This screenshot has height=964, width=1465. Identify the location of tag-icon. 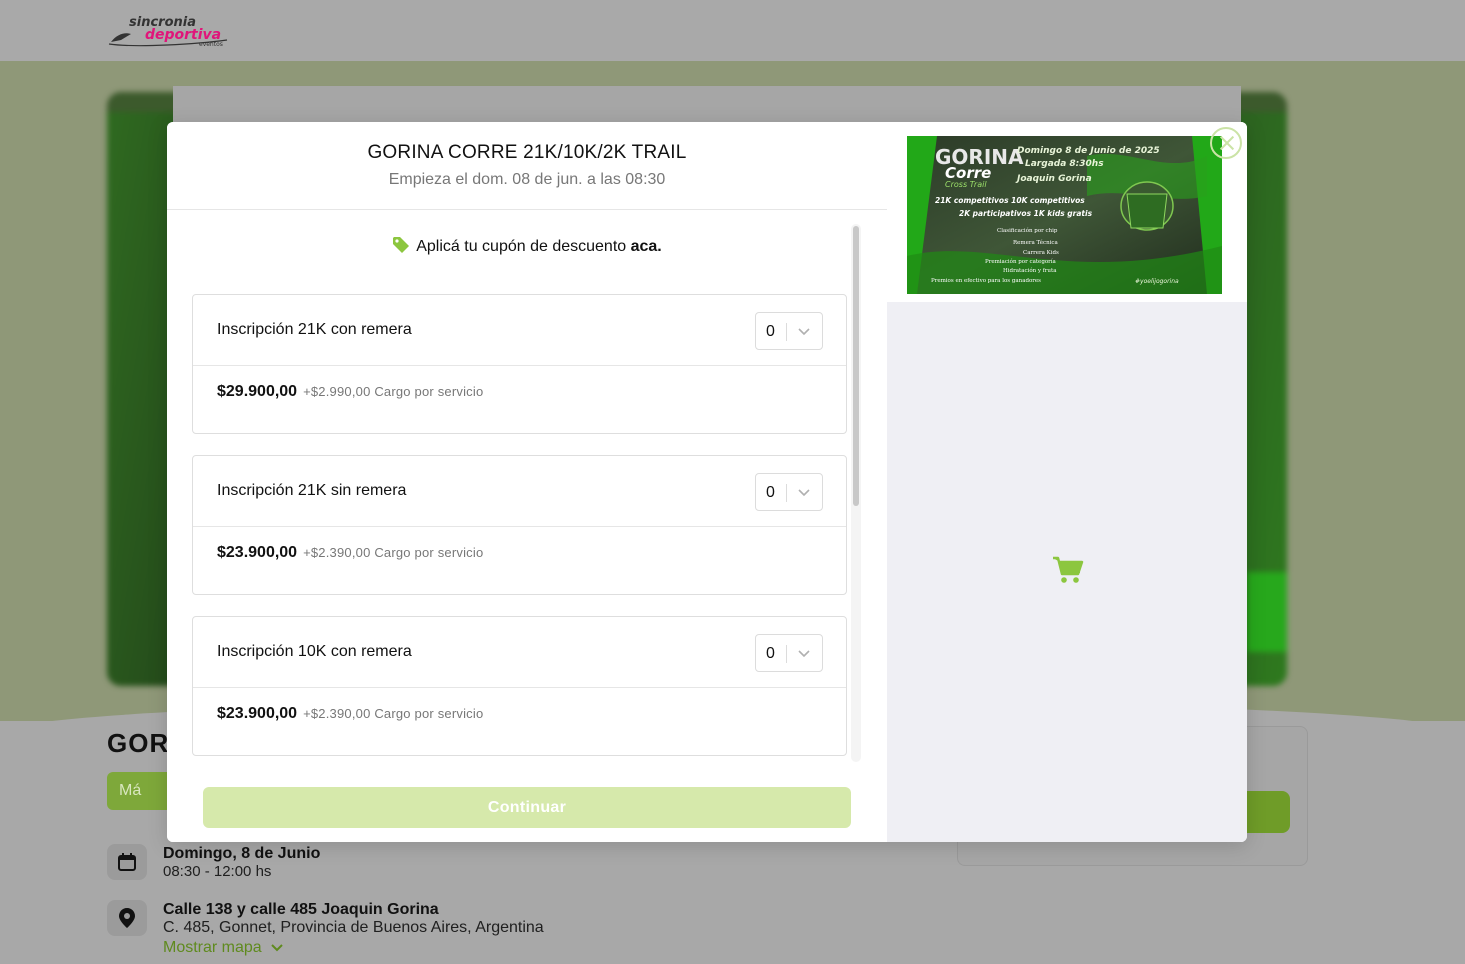
(401, 245).